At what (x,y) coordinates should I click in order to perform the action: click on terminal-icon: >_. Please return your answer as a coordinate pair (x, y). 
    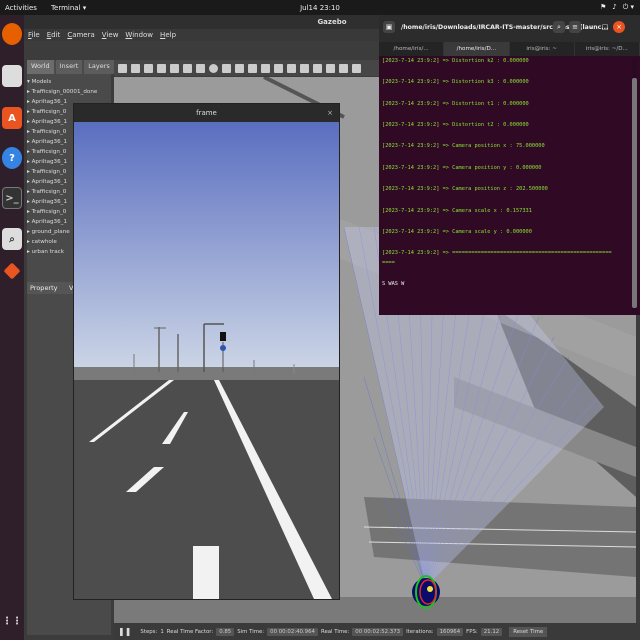
    Looking at the image, I should click on (12, 198).